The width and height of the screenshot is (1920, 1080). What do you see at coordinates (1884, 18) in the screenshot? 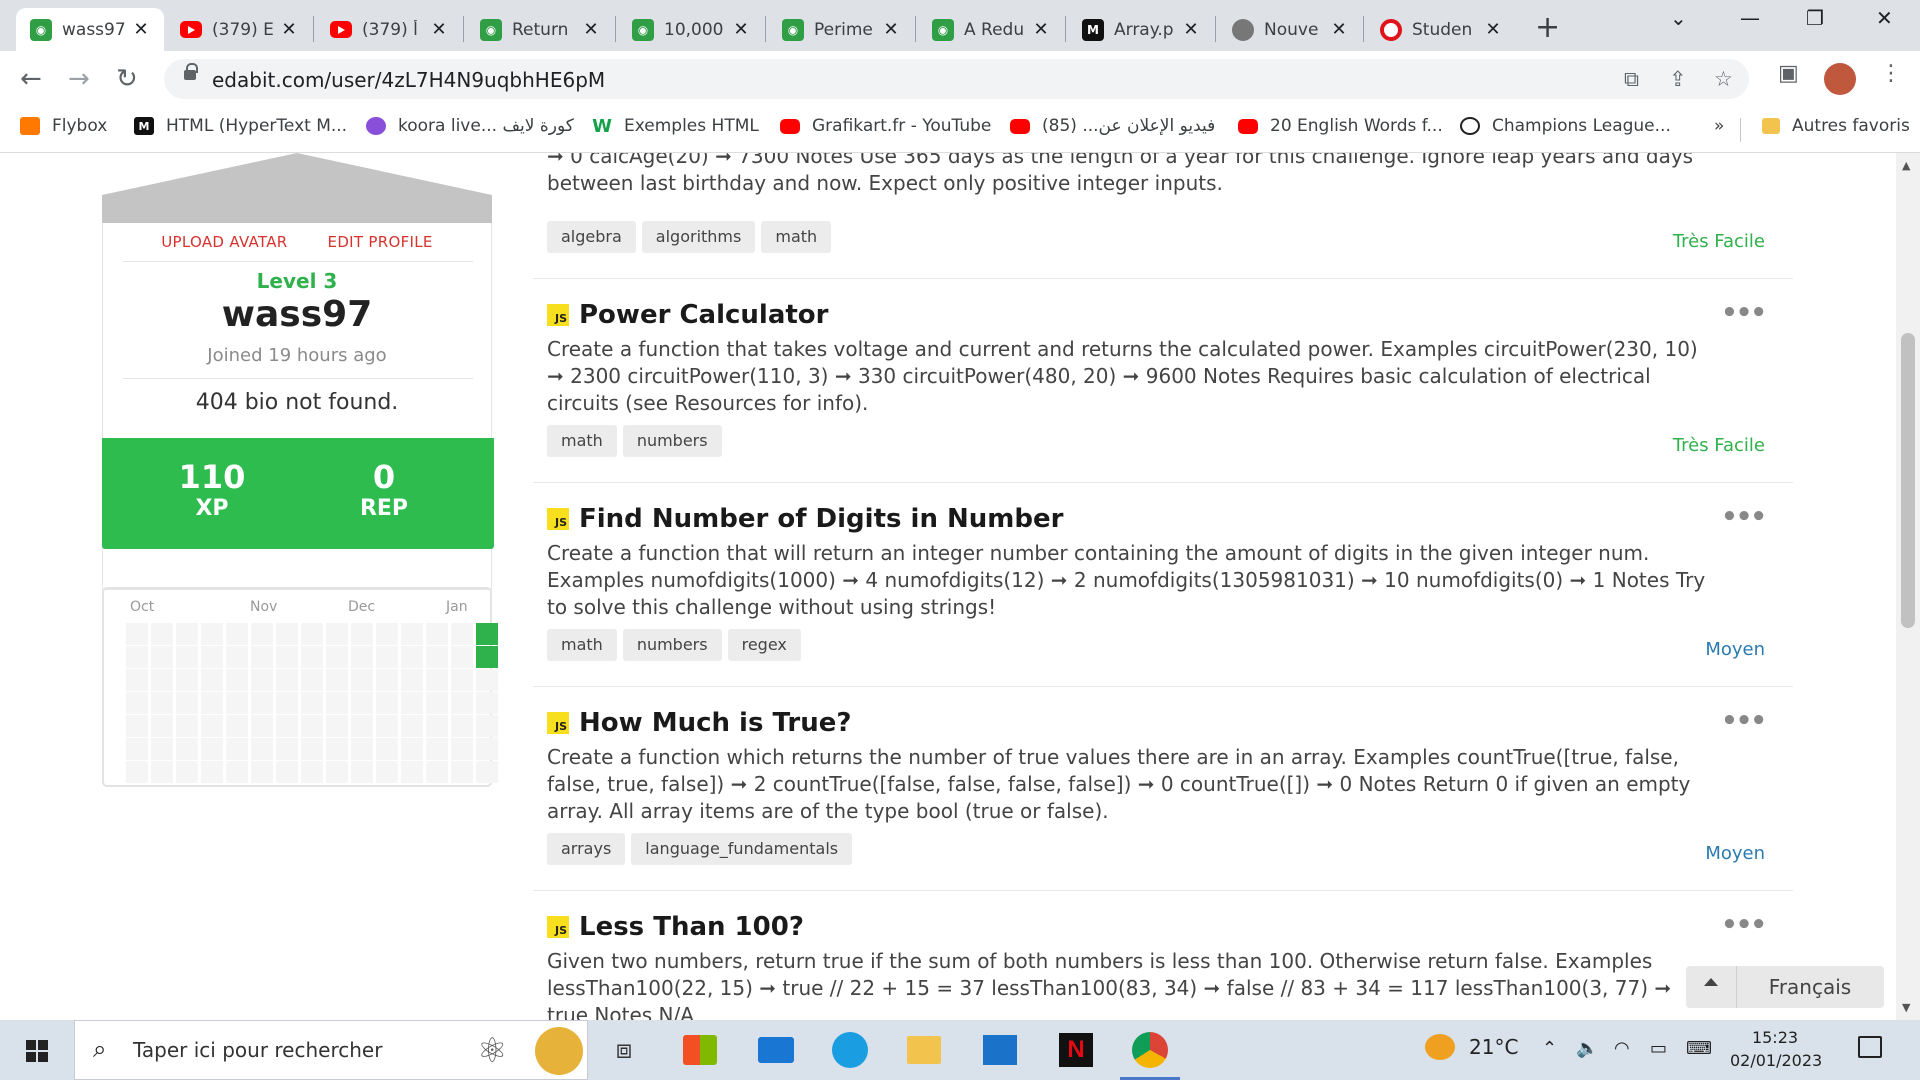
I see `close-window-button: ✕` at bounding box center [1884, 18].